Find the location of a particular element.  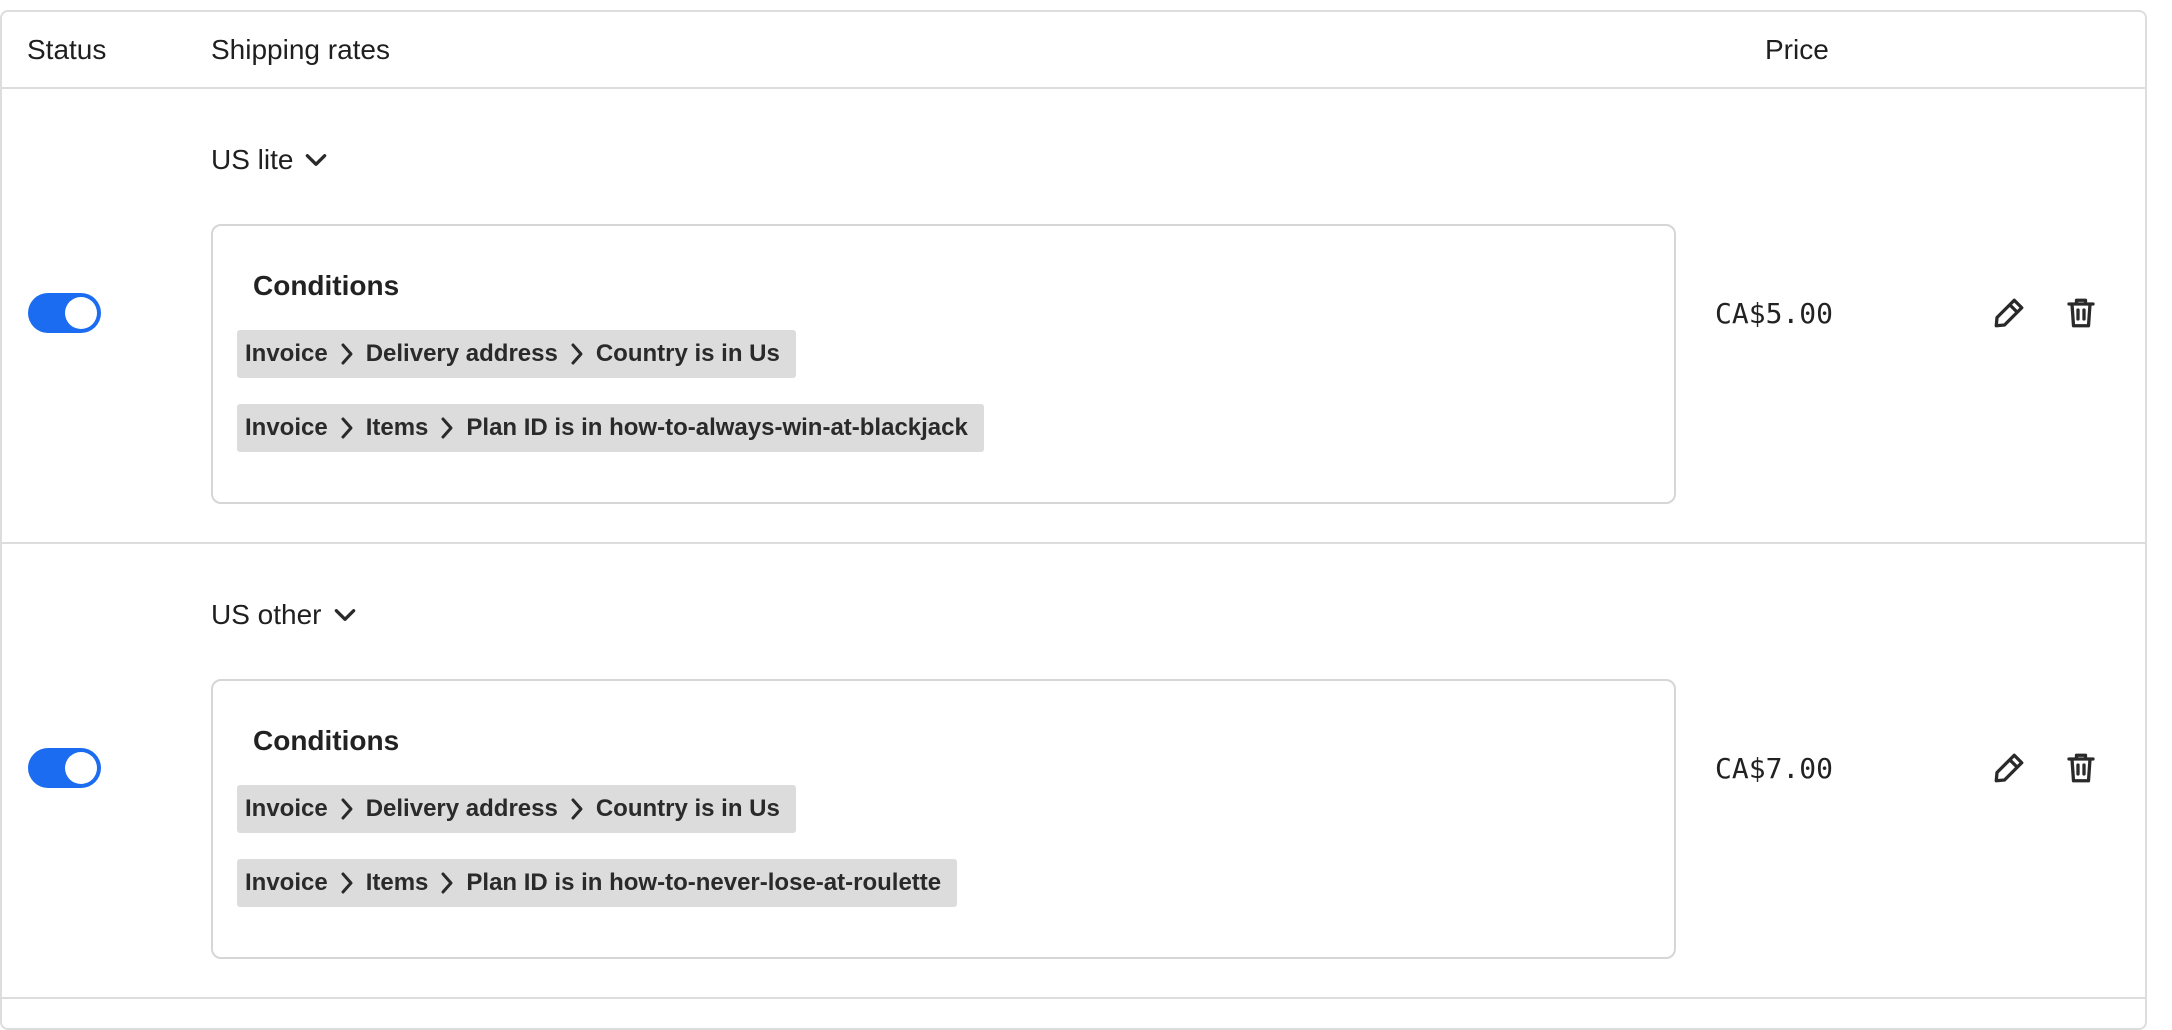

rate-name: US lite is located at coordinates (252, 159).